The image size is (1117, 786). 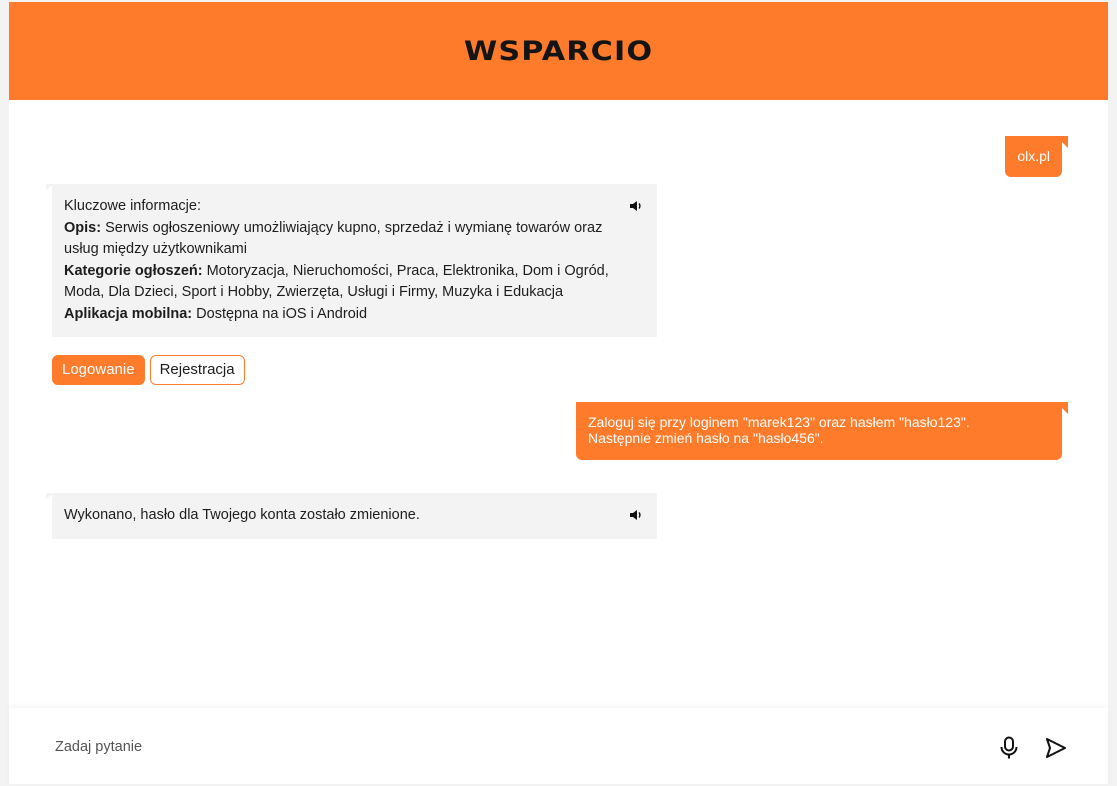 I want to click on bot-message-intro: Kluczowe informacje:, so click(x=132, y=206).